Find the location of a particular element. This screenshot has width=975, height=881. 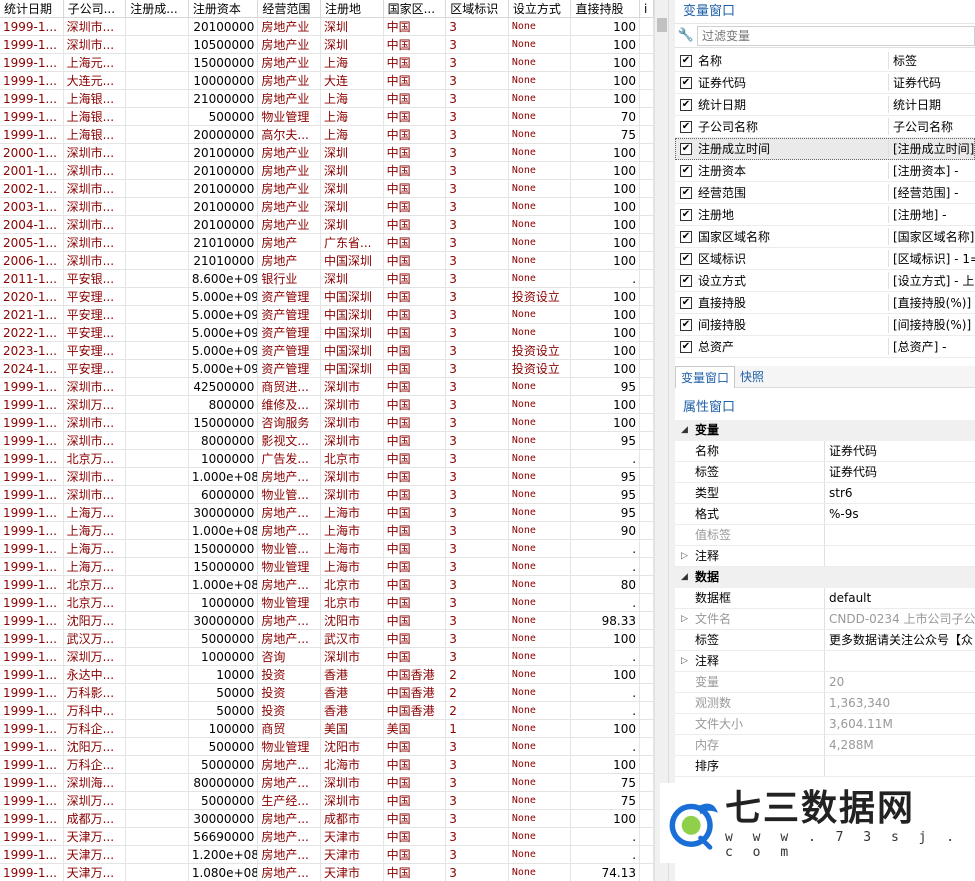

table-row: 1999-1... 深圳市... 6000000 物业管... 深圳市 中国 3 None 95 is located at coordinates (327, 495).